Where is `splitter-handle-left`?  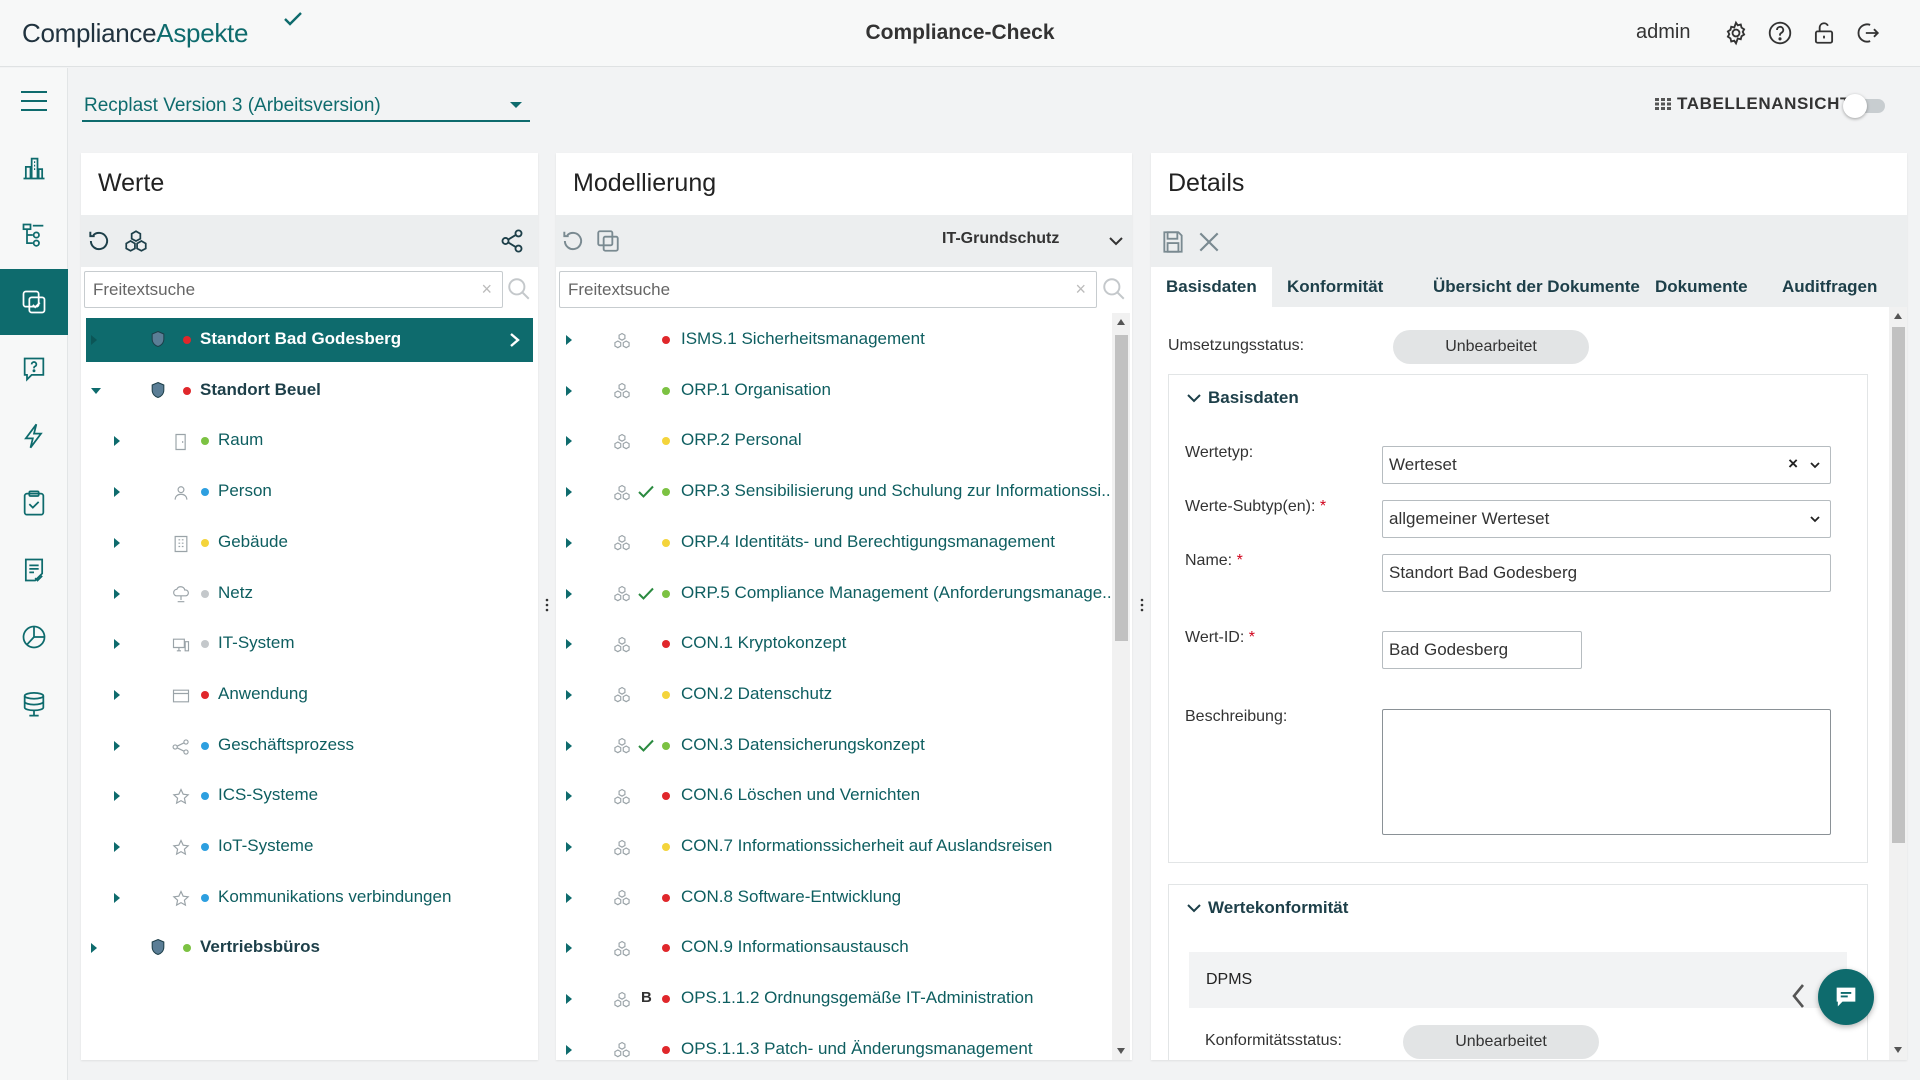 splitter-handle-left is located at coordinates (547, 605).